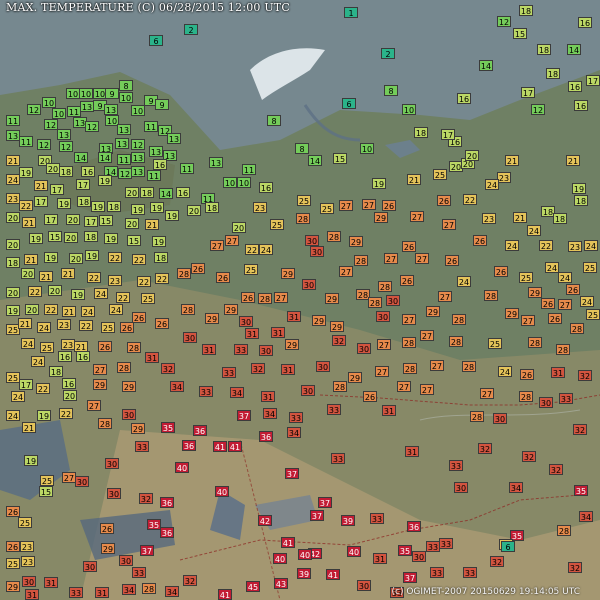 The width and height of the screenshot is (600, 600). What do you see at coordinates (83, 184) in the screenshot?
I see `station-temp-marker: 17` at bounding box center [83, 184].